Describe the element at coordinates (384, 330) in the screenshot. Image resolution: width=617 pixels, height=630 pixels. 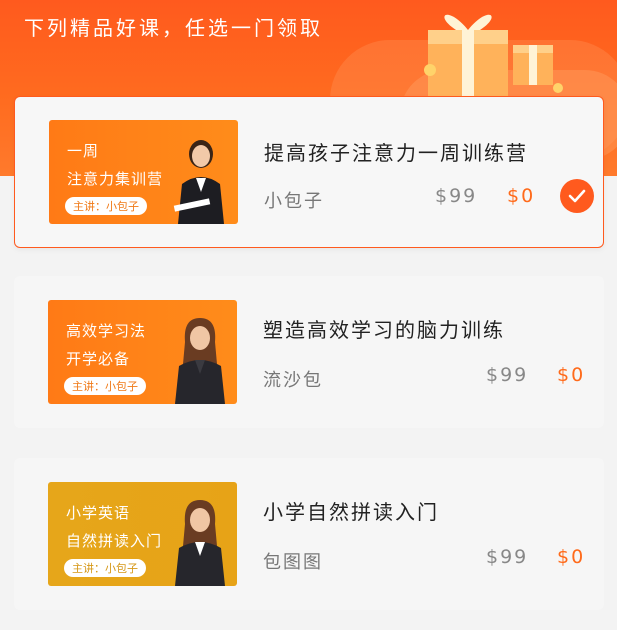
I see `course-title: 塑造高效学习的脑力训练` at that location.